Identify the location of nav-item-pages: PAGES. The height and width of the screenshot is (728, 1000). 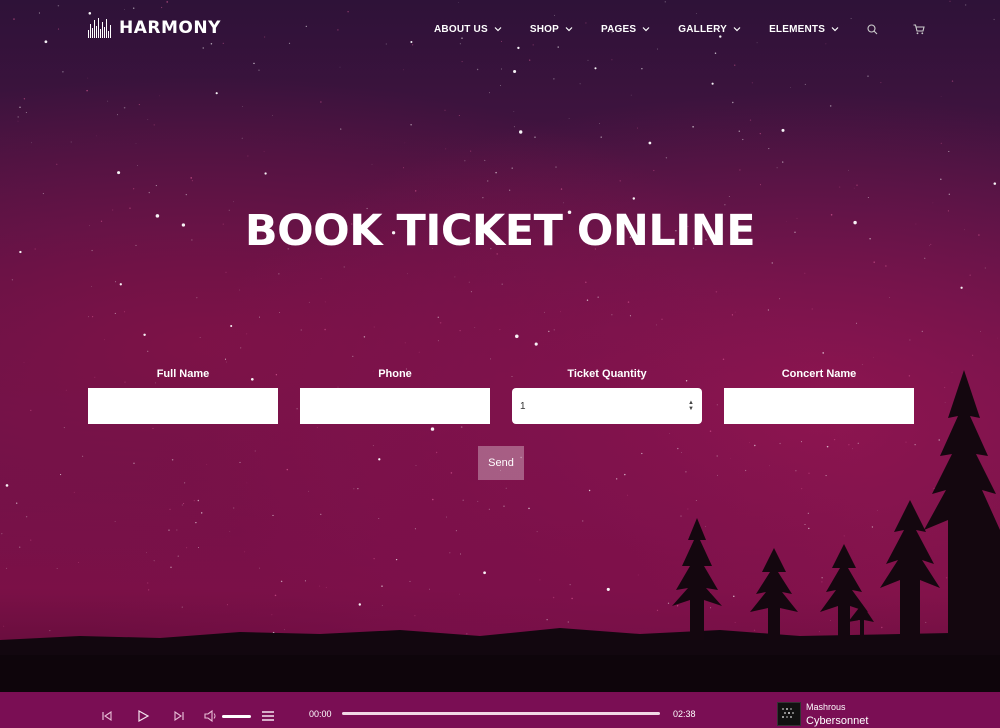
(625, 29).